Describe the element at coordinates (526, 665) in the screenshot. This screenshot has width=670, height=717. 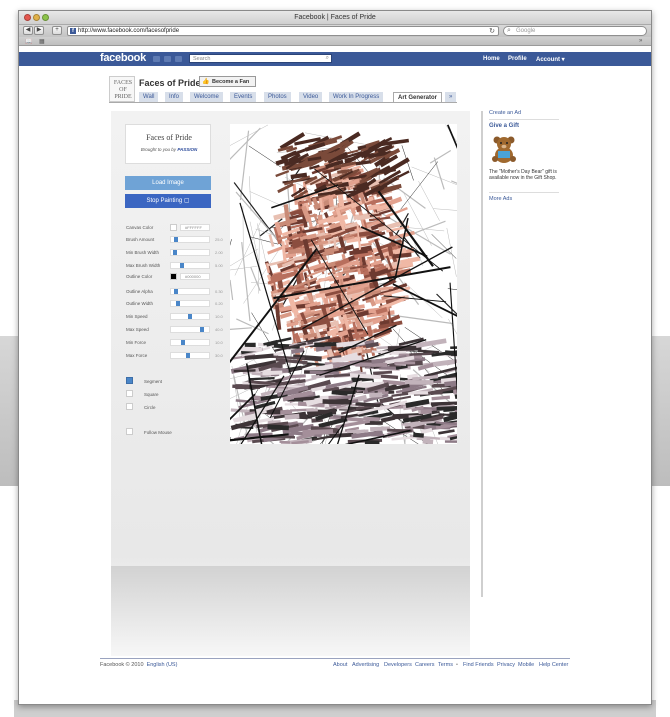
I see `footer-link: Mobile` at that location.